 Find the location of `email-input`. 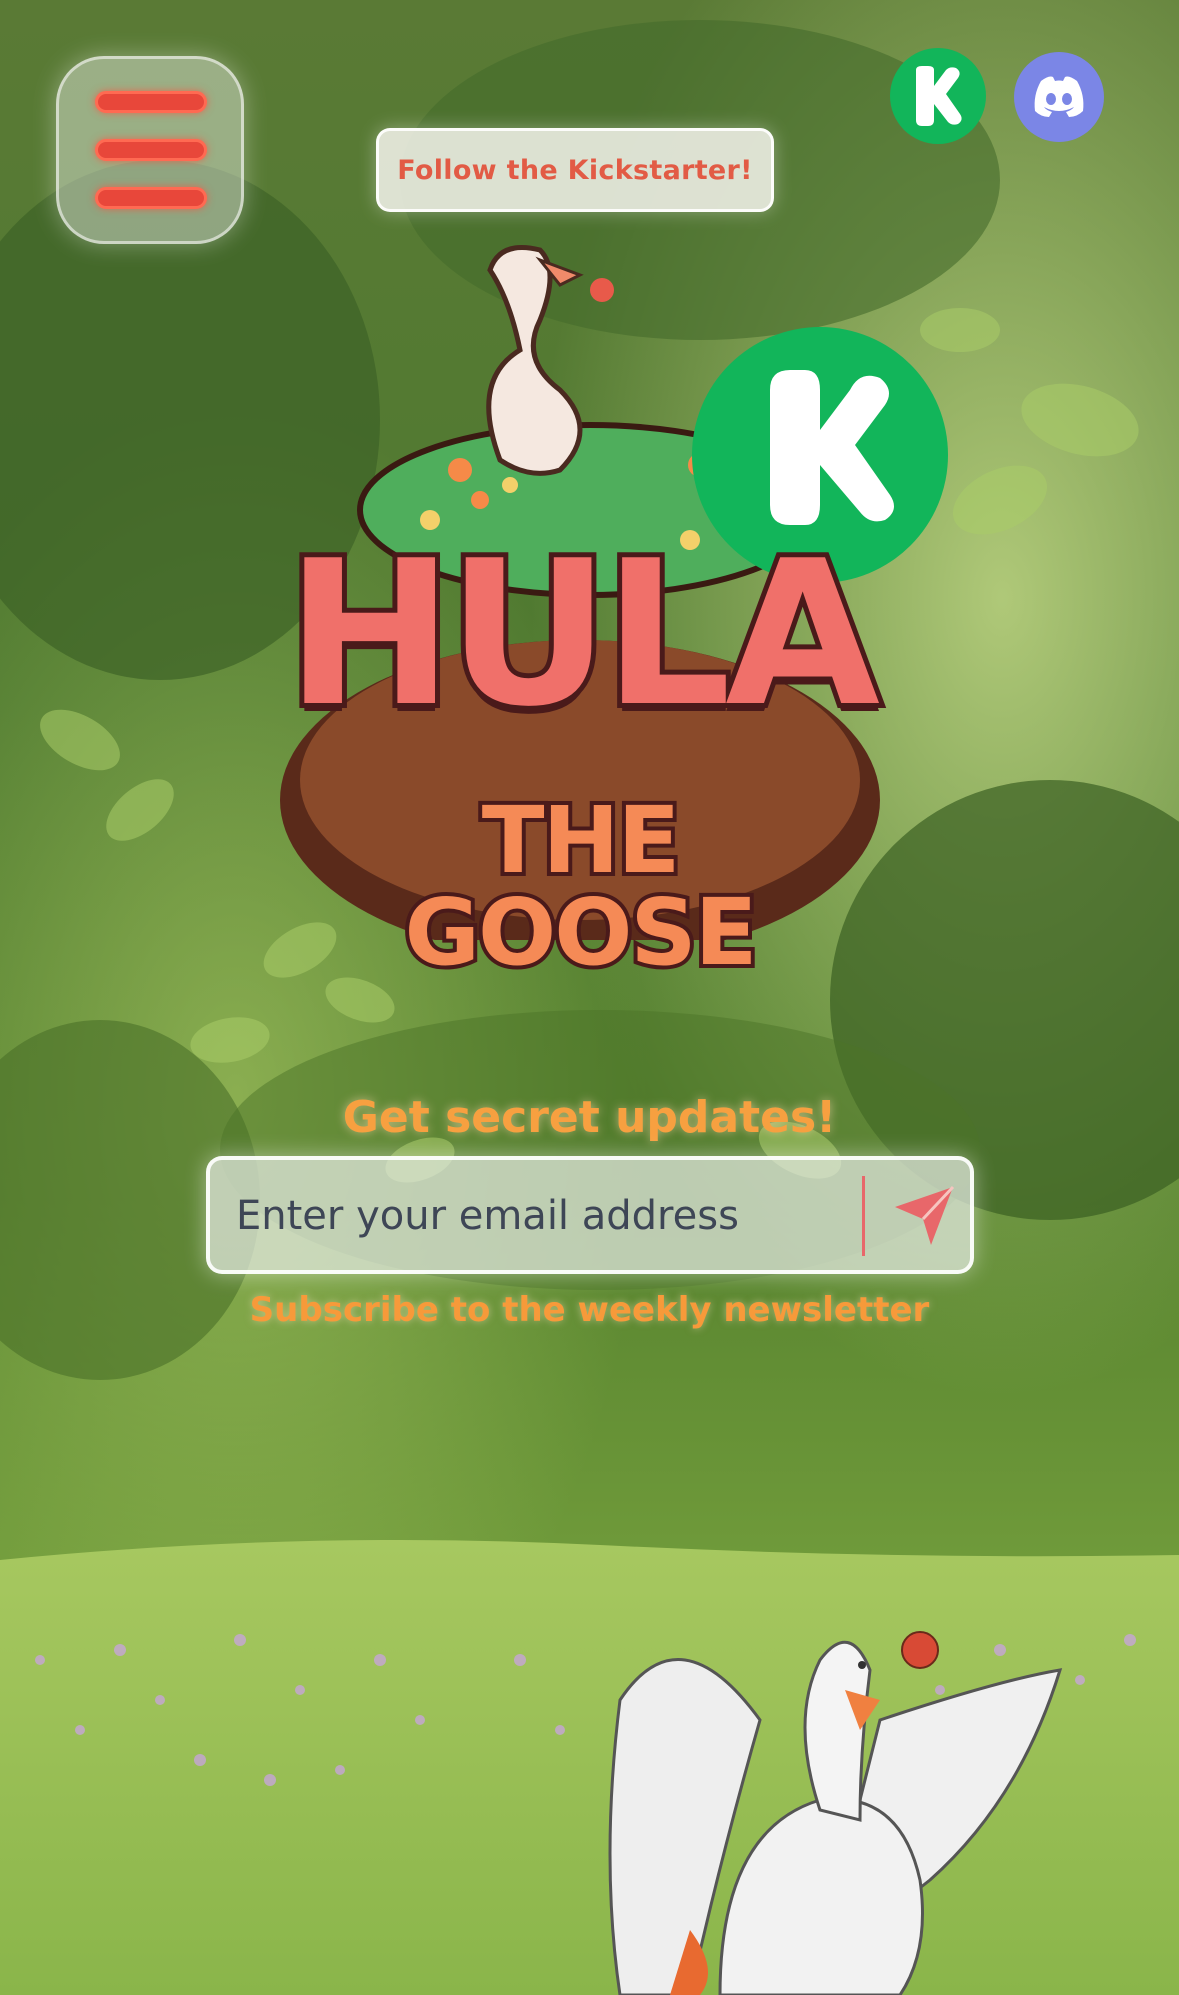

email-input is located at coordinates (536, 1216).